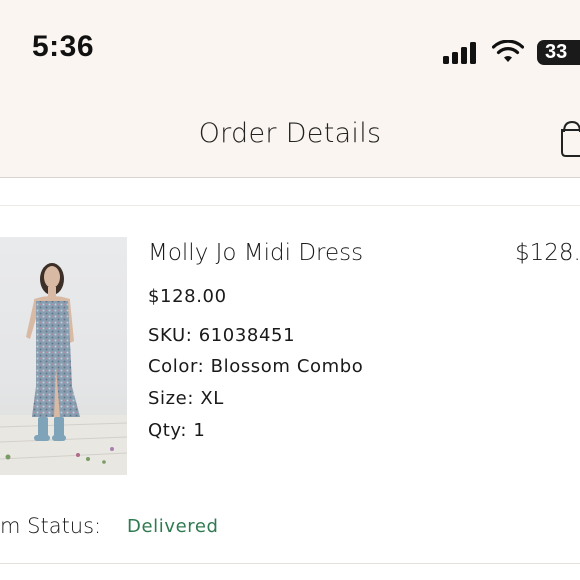  Describe the element at coordinates (173, 526) in the screenshot. I see `item-status-value: Delivered` at that location.